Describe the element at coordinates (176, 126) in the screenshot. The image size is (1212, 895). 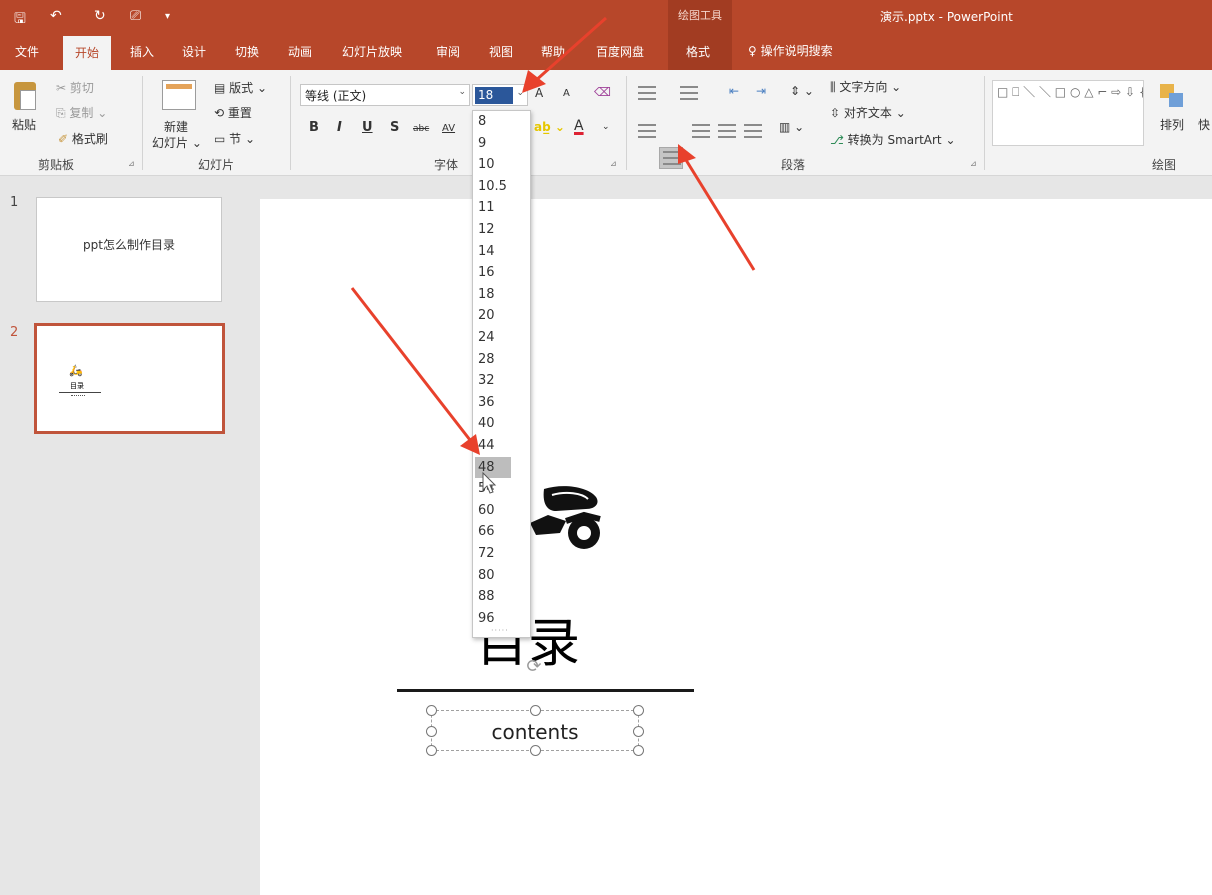
I see `new-slide-button: 新建` at that location.